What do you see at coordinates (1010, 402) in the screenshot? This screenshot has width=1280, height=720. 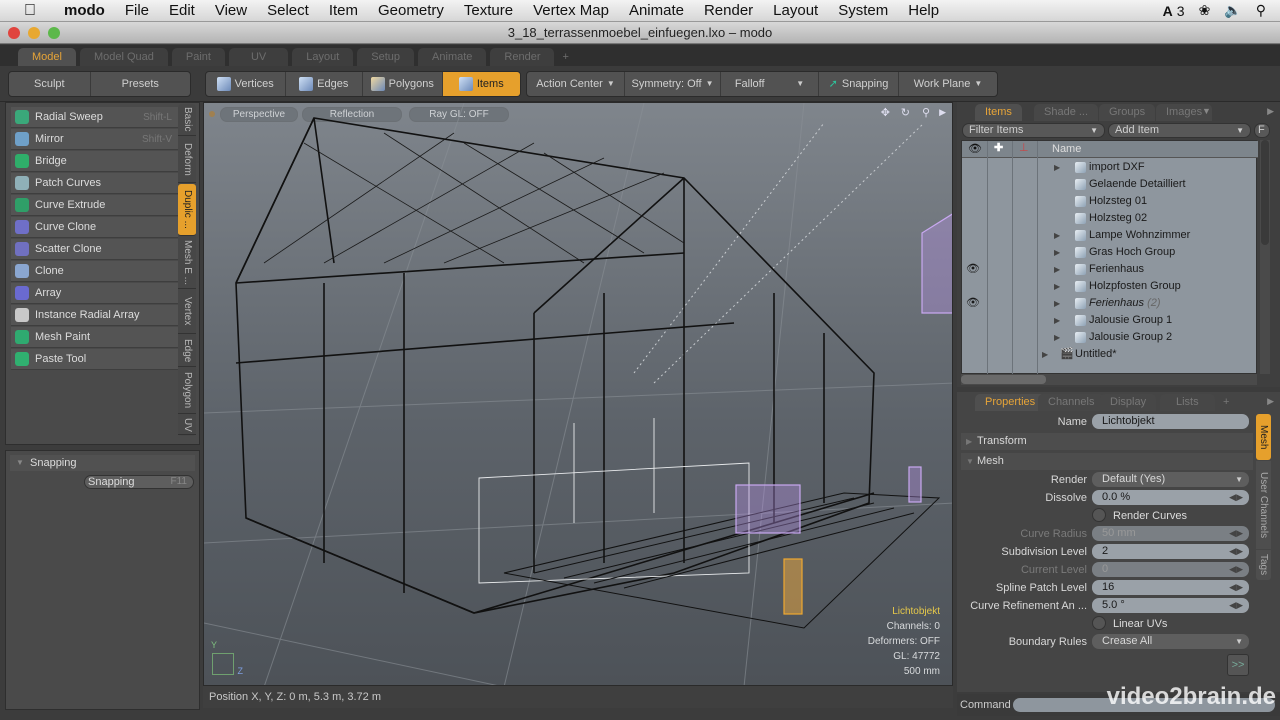 I see `tab-properties: Properties` at bounding box center [1010, 402].